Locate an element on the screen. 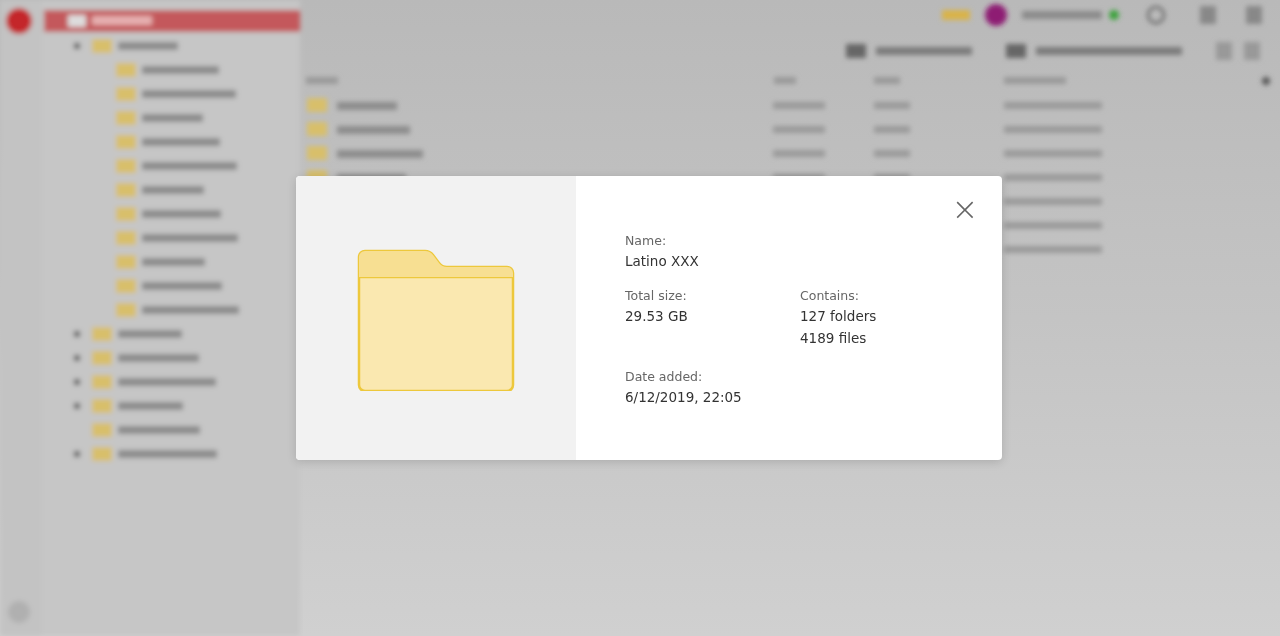 The width and height of the screenshot is (1280, 636). field-label: Name: is located at coordinates (646, 241).